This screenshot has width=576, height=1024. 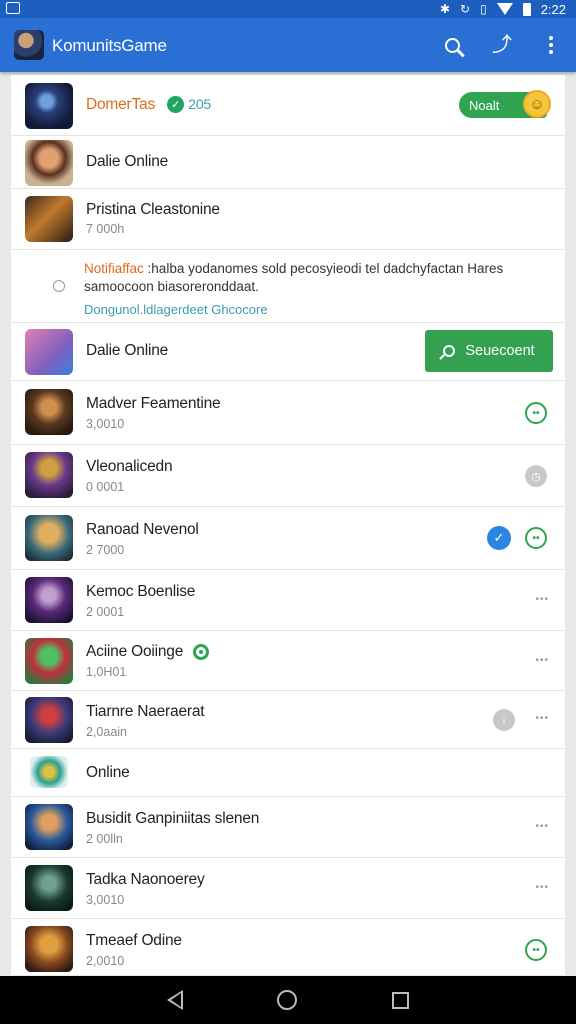 I want to click on smiley-icon: ☺, so click(x=537, y=104).